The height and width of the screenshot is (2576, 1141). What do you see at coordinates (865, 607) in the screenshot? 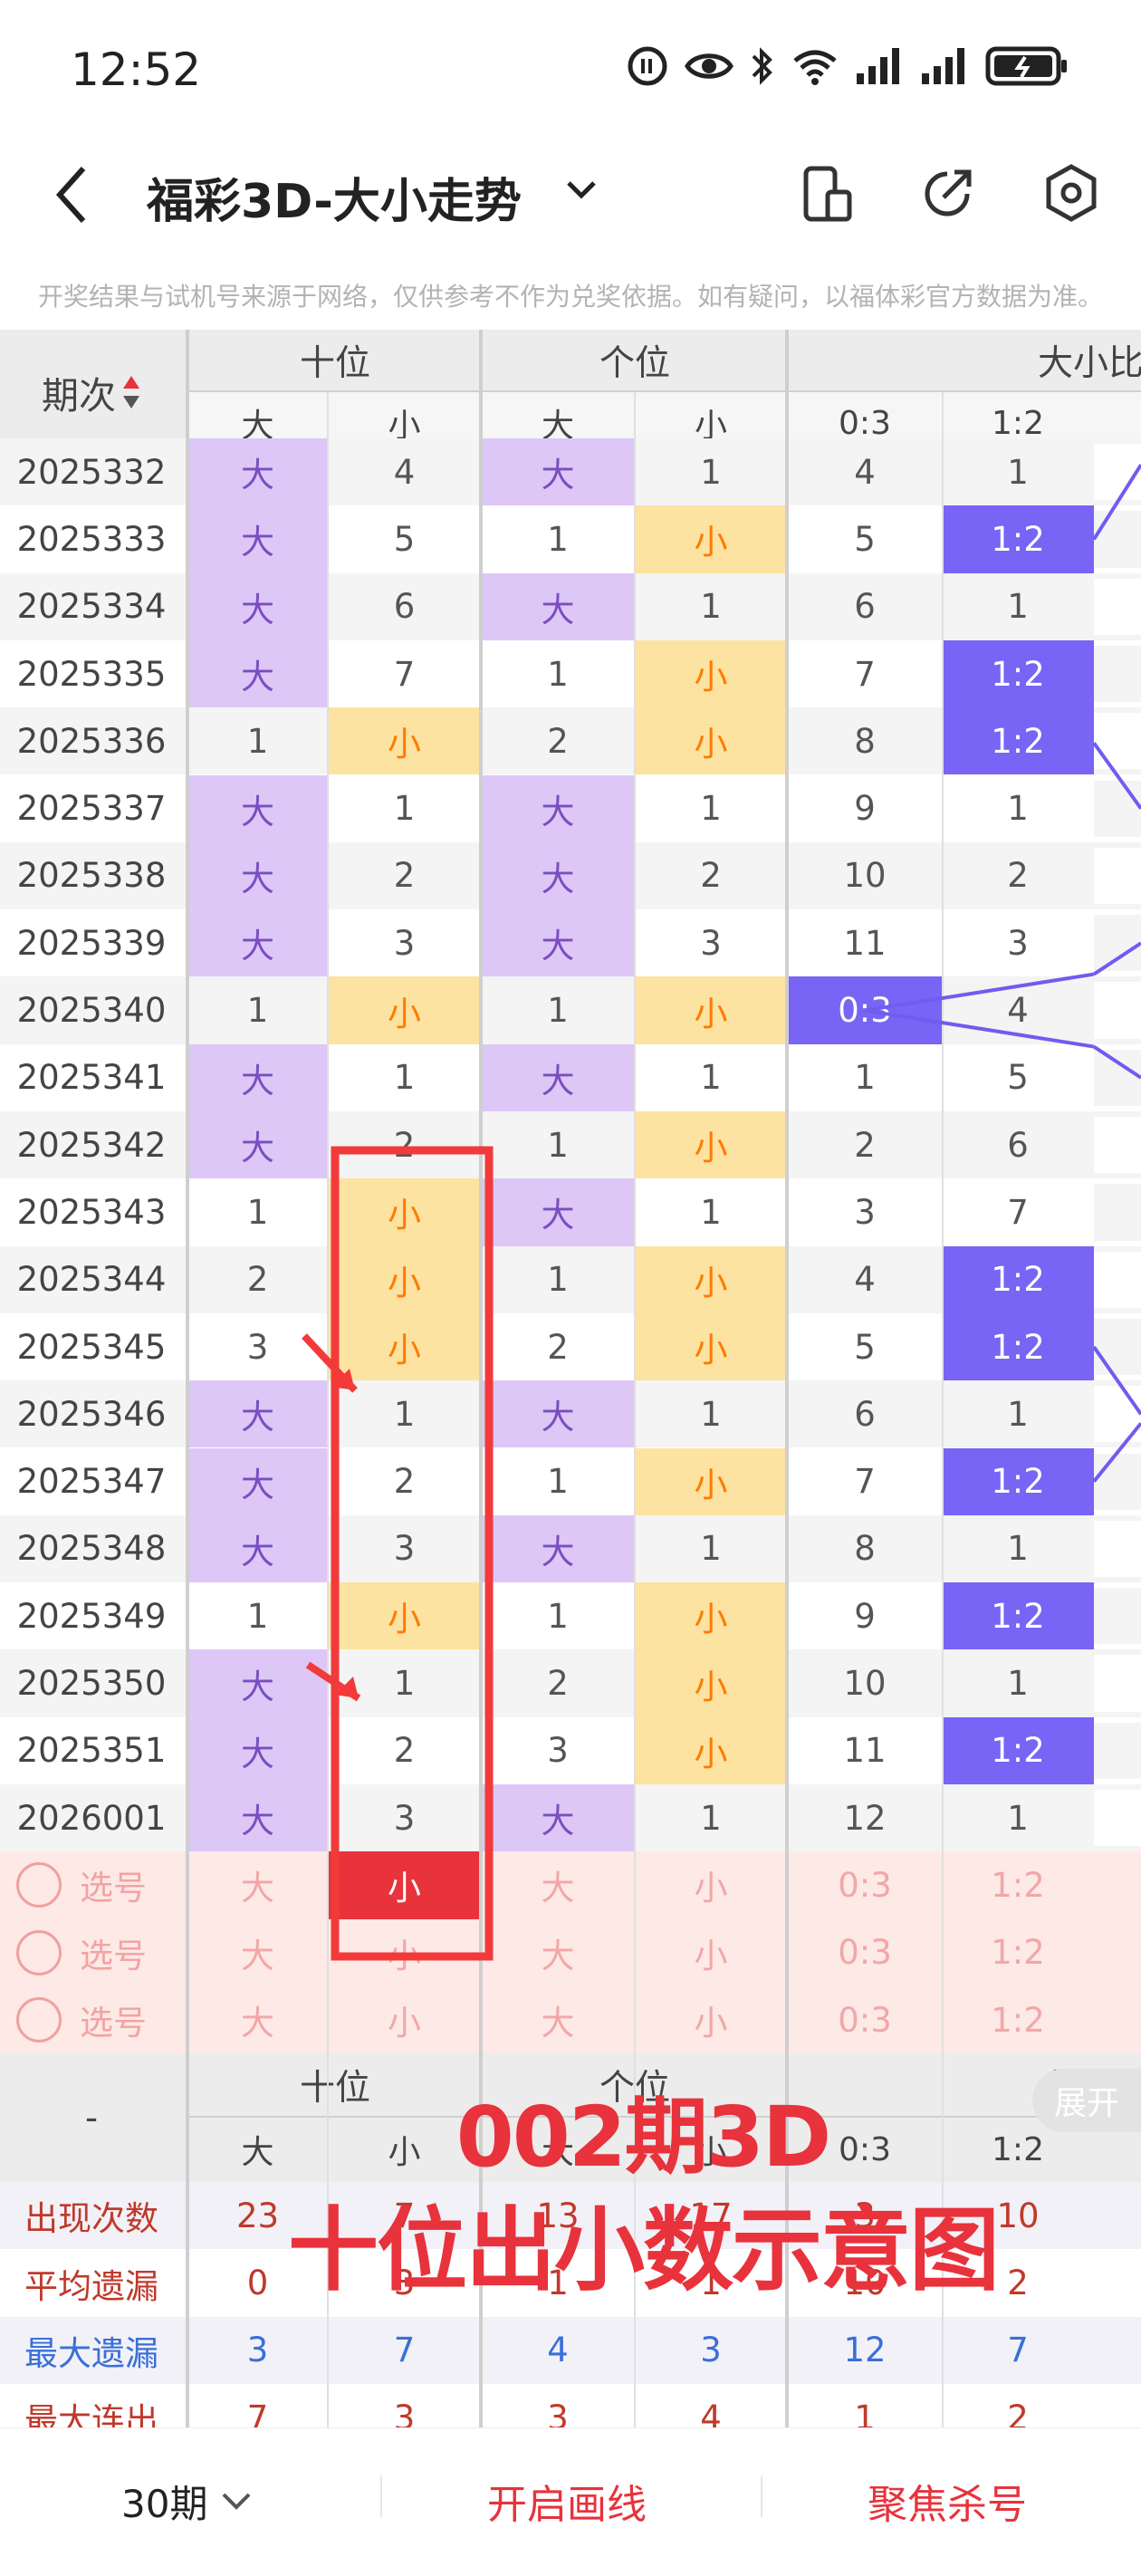
I see `table-cell: 6` at bounding box center [865, 607].